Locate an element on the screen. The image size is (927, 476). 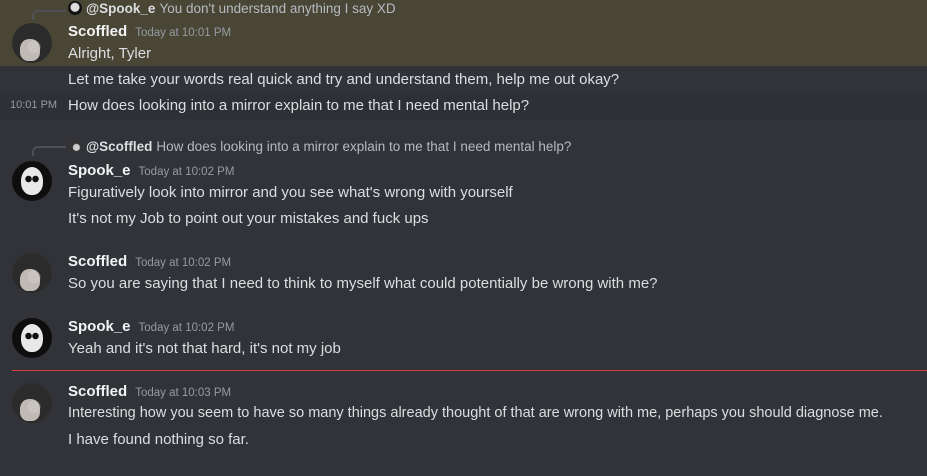
author-name: Scoffled Today at 10:03 PM is located at coordinates (149, 391).